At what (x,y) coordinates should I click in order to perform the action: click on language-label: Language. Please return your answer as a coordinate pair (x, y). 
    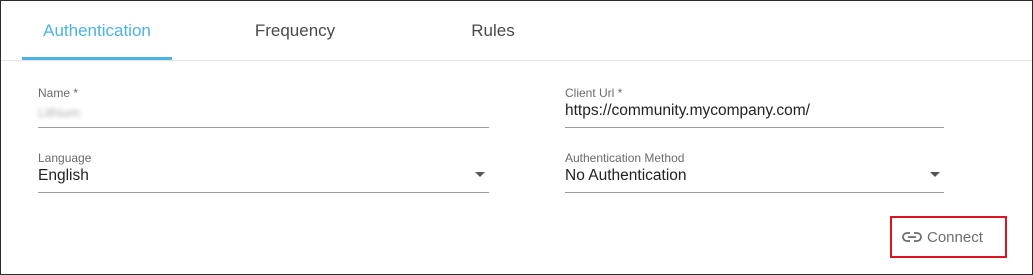
    Looking at the image, I should click on (65, 158).